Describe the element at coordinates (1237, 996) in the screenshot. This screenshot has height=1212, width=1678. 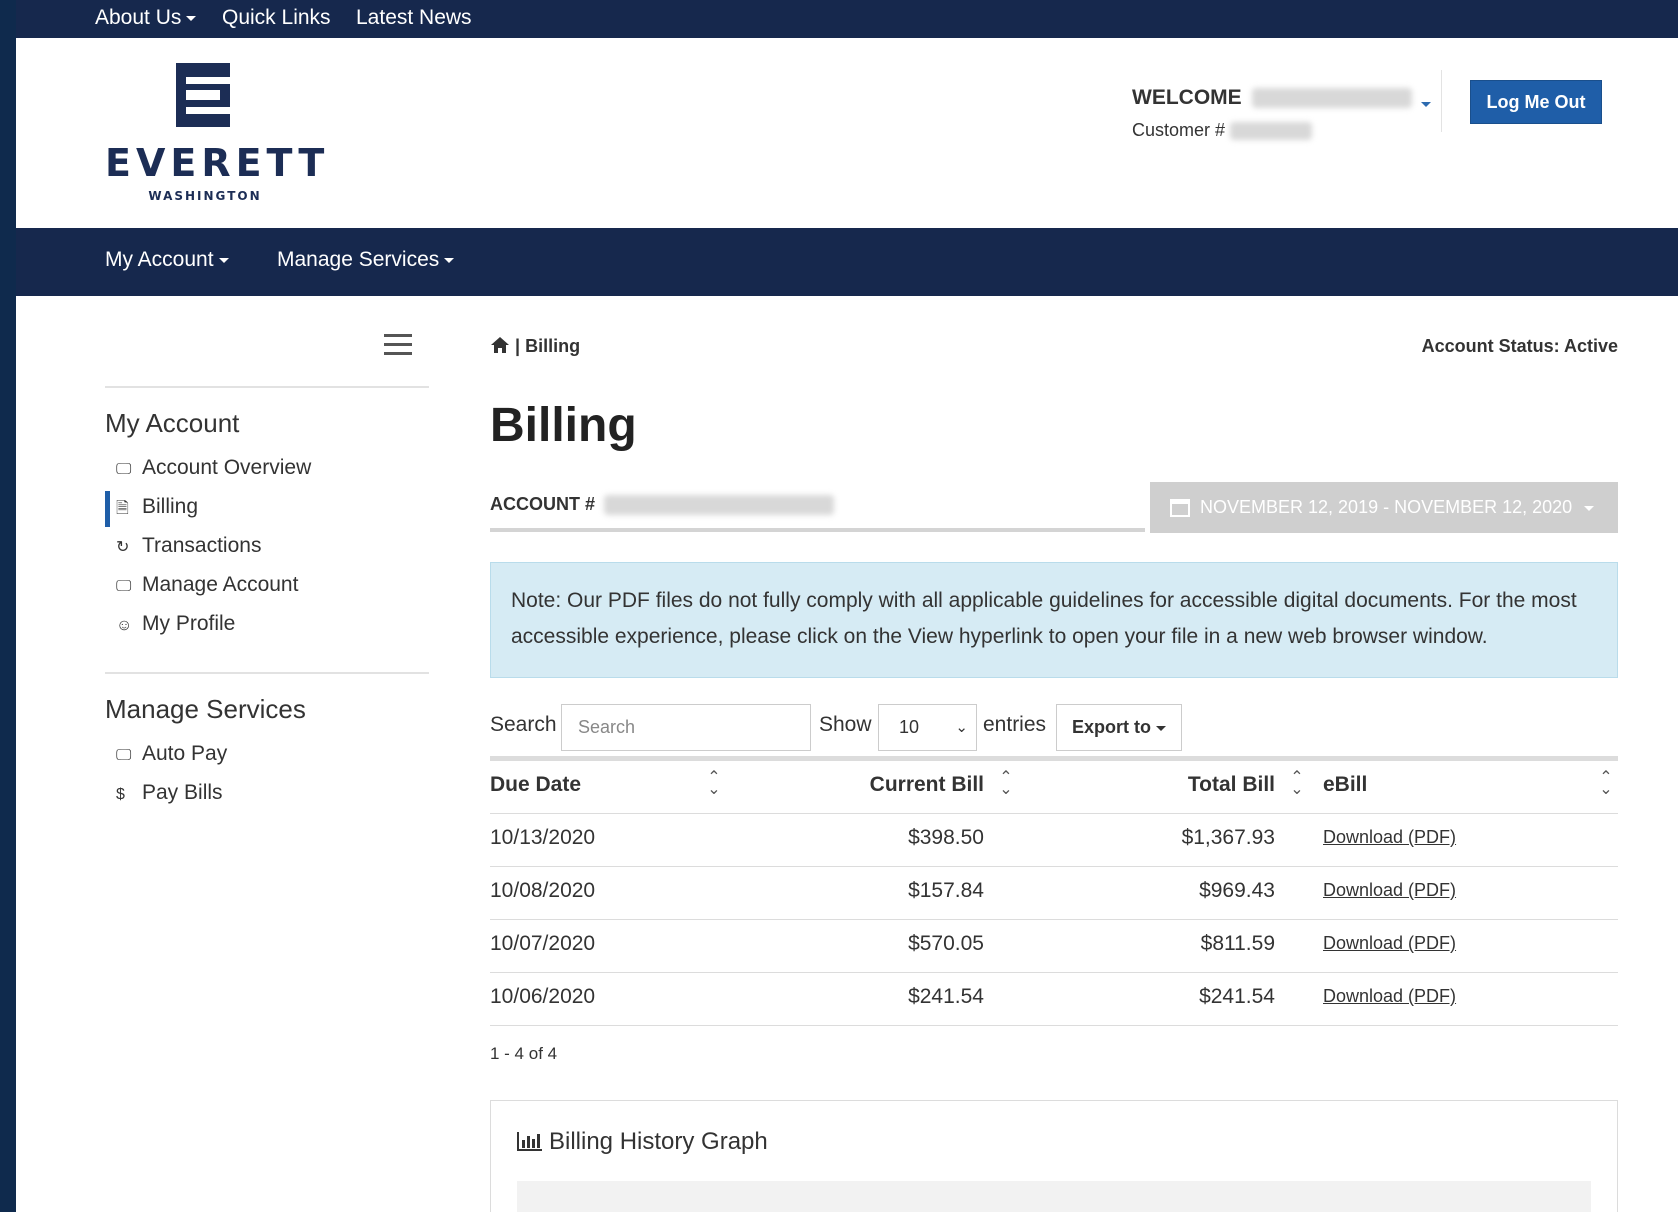
I see `cell-total-bill: $241.54` at that location.